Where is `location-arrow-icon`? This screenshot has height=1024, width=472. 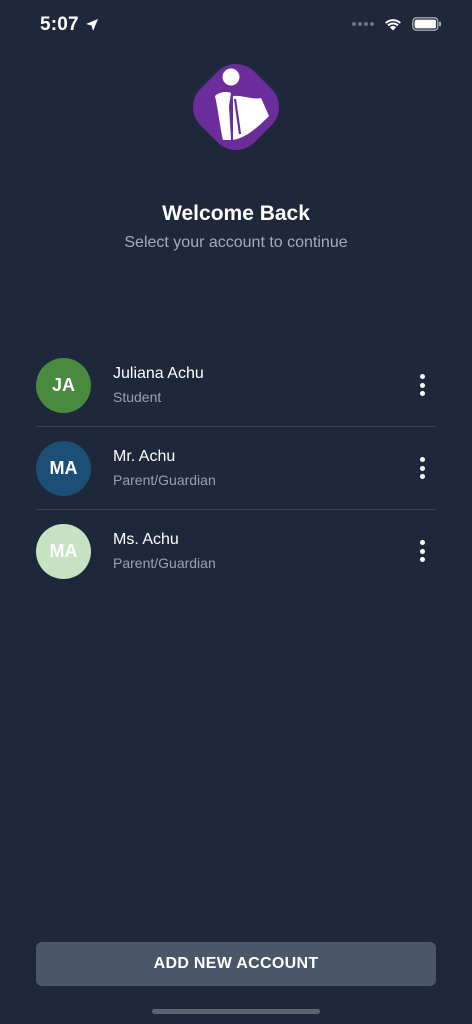 location-arrow-icon is located at coordinates (91, 25).